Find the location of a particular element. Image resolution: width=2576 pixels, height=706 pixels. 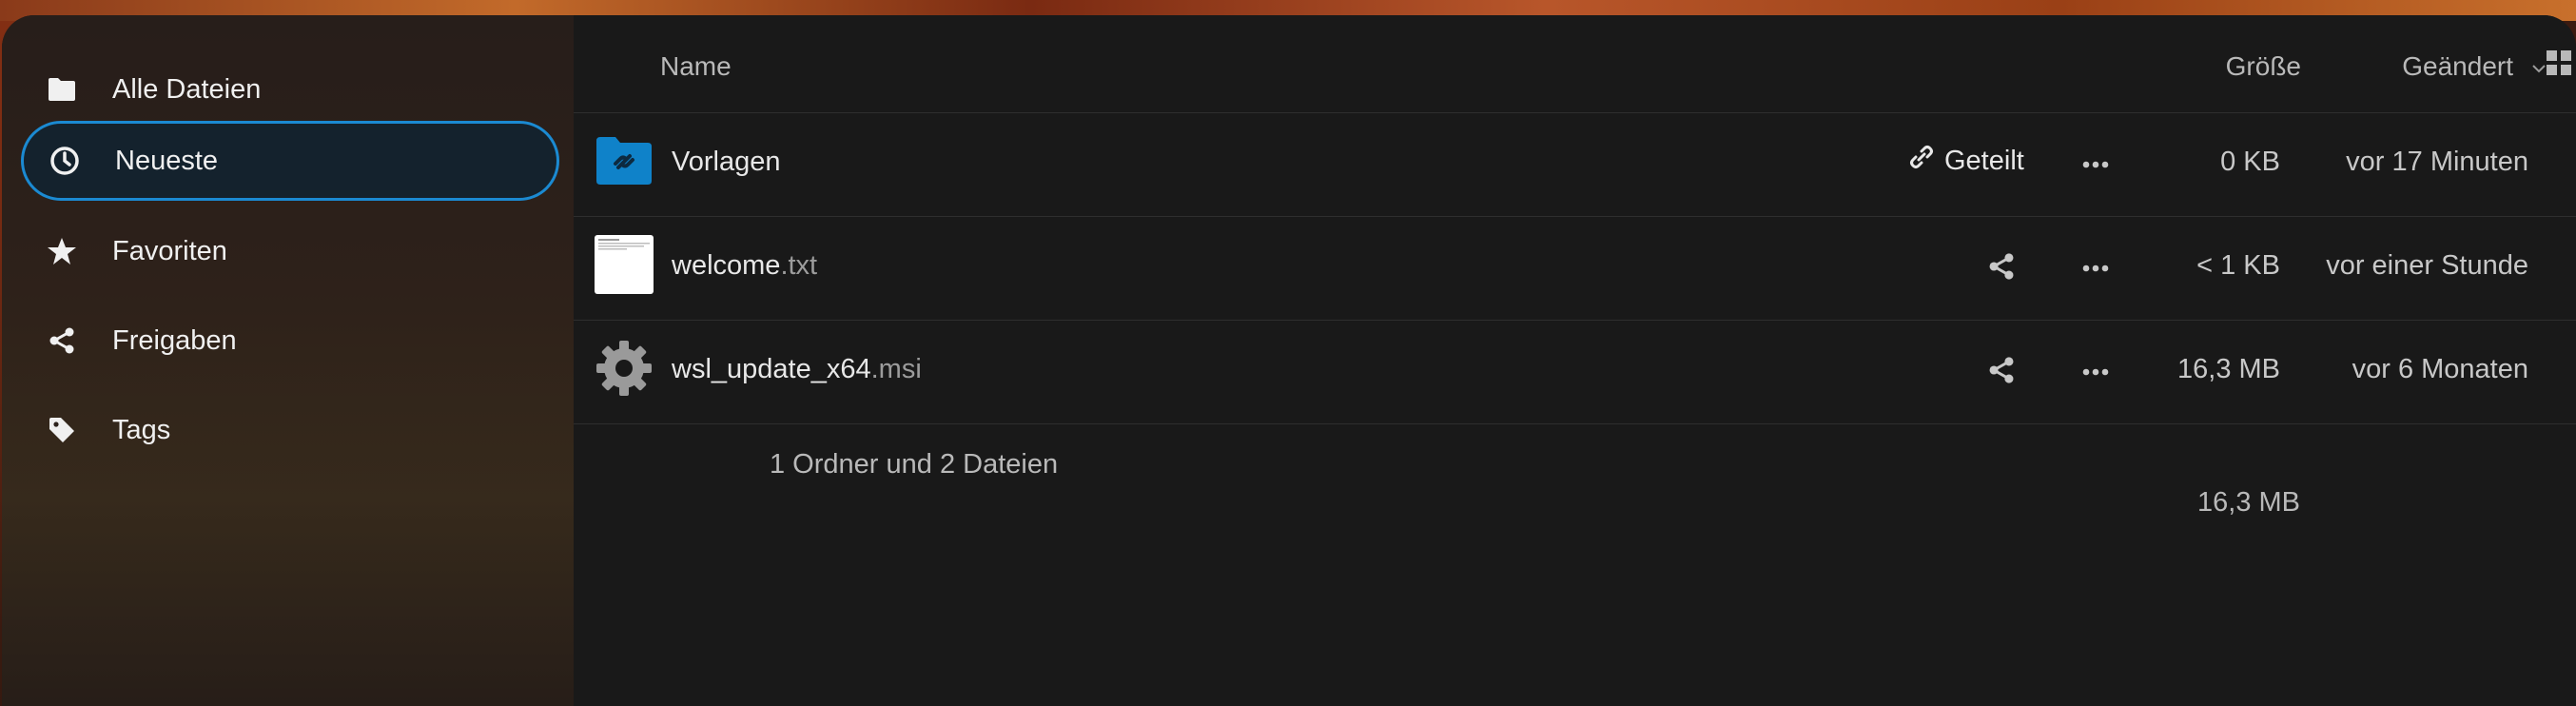

gear-icon is located at coordinates (624, 368).